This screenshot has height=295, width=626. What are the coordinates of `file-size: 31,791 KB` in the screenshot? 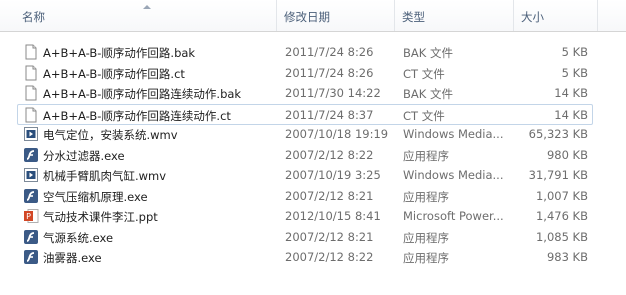 It's located at (558, 175).